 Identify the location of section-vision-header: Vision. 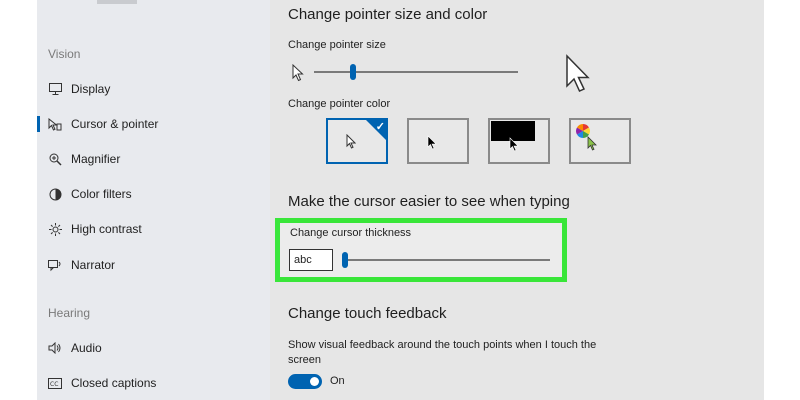
(64, 54).